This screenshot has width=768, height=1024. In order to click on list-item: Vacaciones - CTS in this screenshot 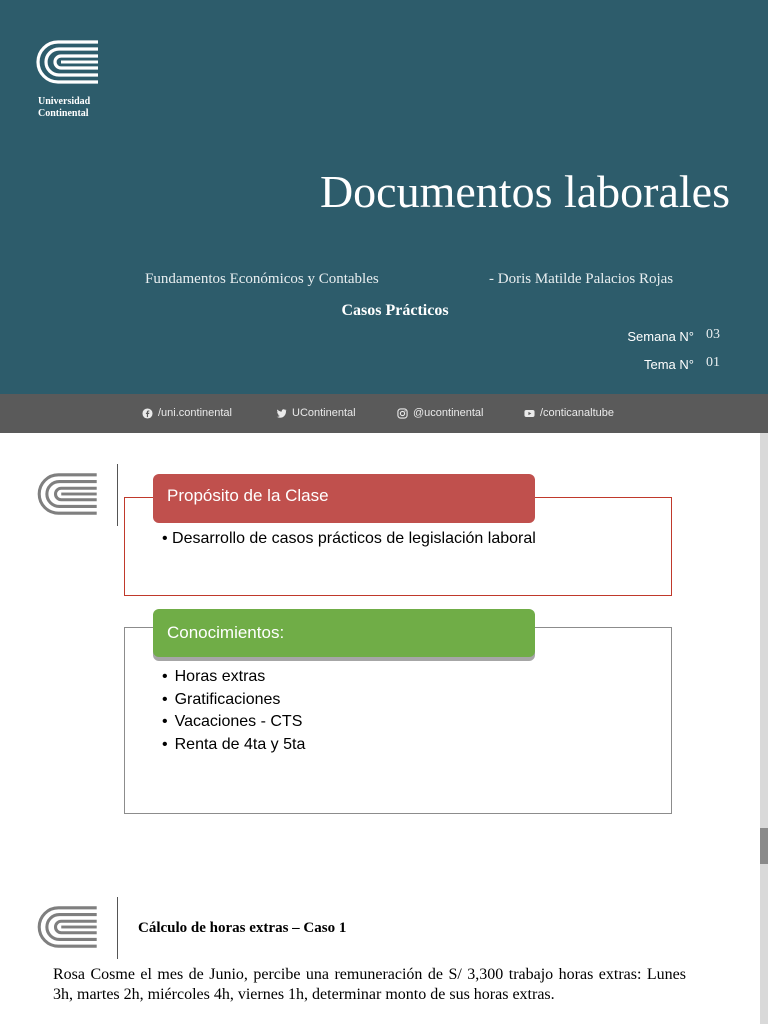, I will do `click(233, 722)`.